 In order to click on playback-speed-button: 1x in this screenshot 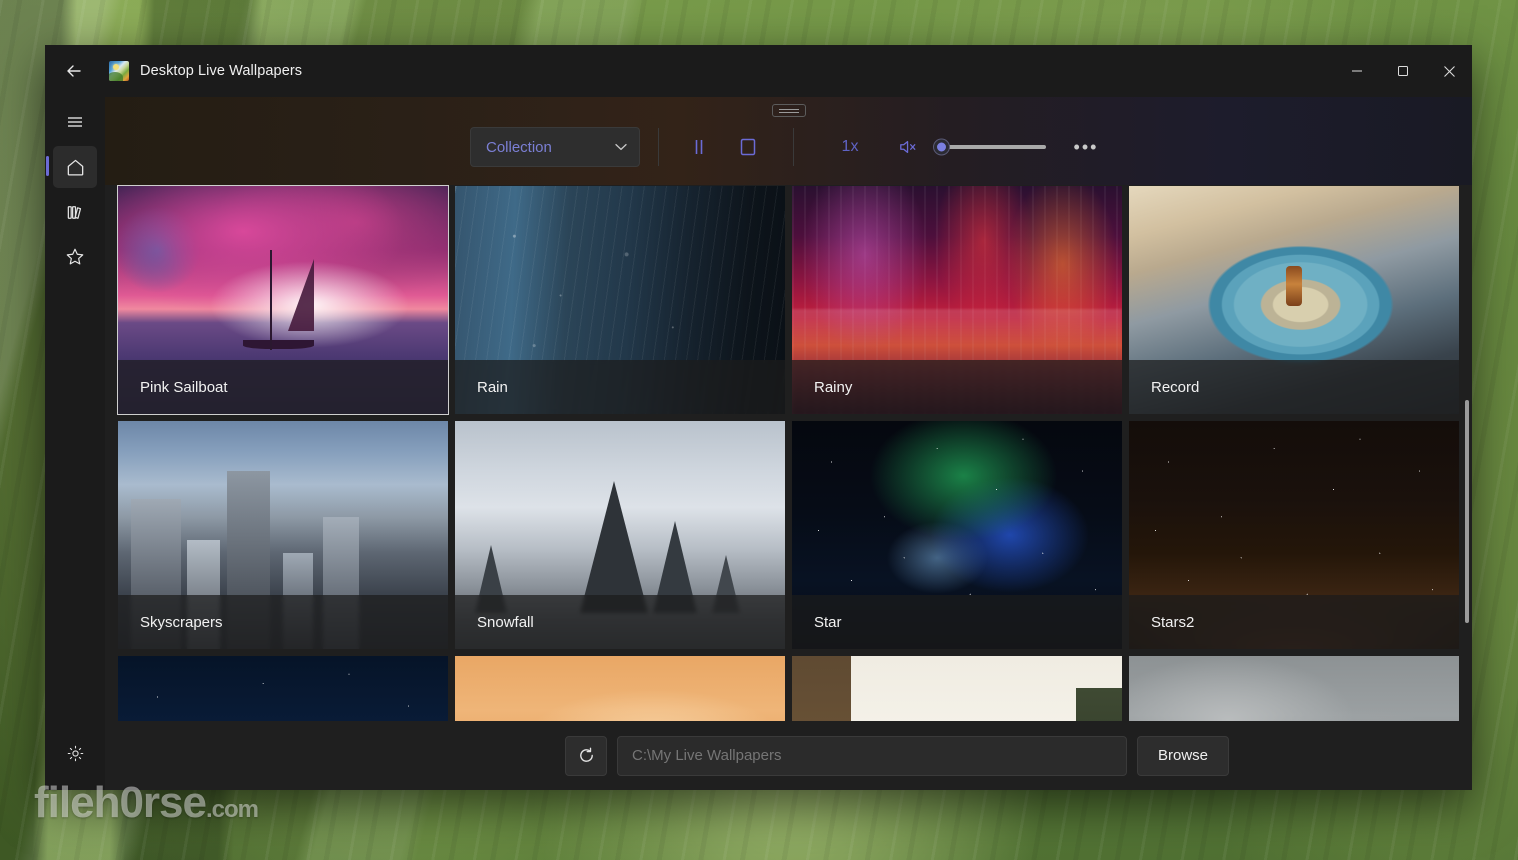, I will do `click(850, 147)`.